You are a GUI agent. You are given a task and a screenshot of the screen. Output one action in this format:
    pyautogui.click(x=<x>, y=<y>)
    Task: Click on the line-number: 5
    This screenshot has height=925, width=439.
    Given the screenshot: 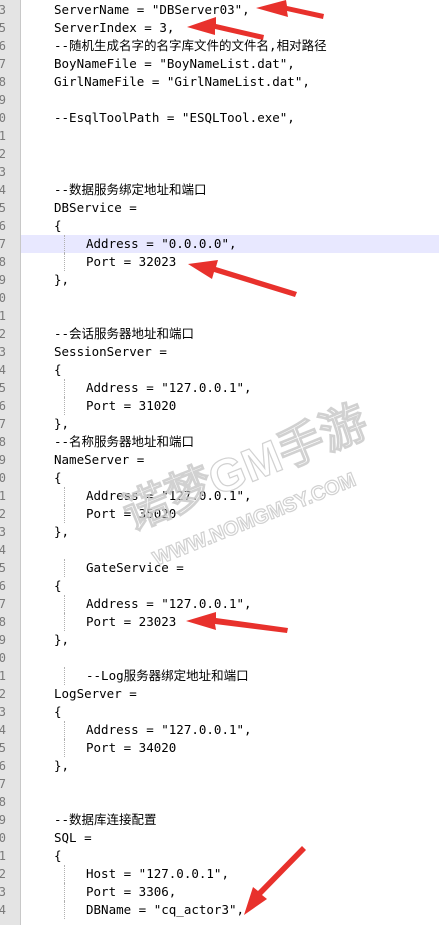 What is the action you would take?
    pyautogui.click(x=3, y=388)
    